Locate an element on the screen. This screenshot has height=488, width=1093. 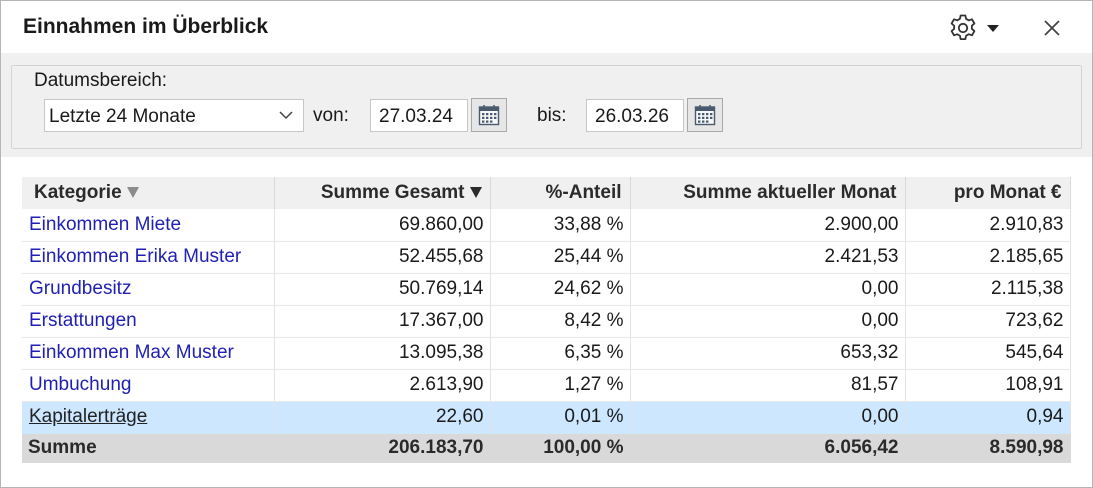
total-cell: 69.860,00 is located at coordinates (382, 225).